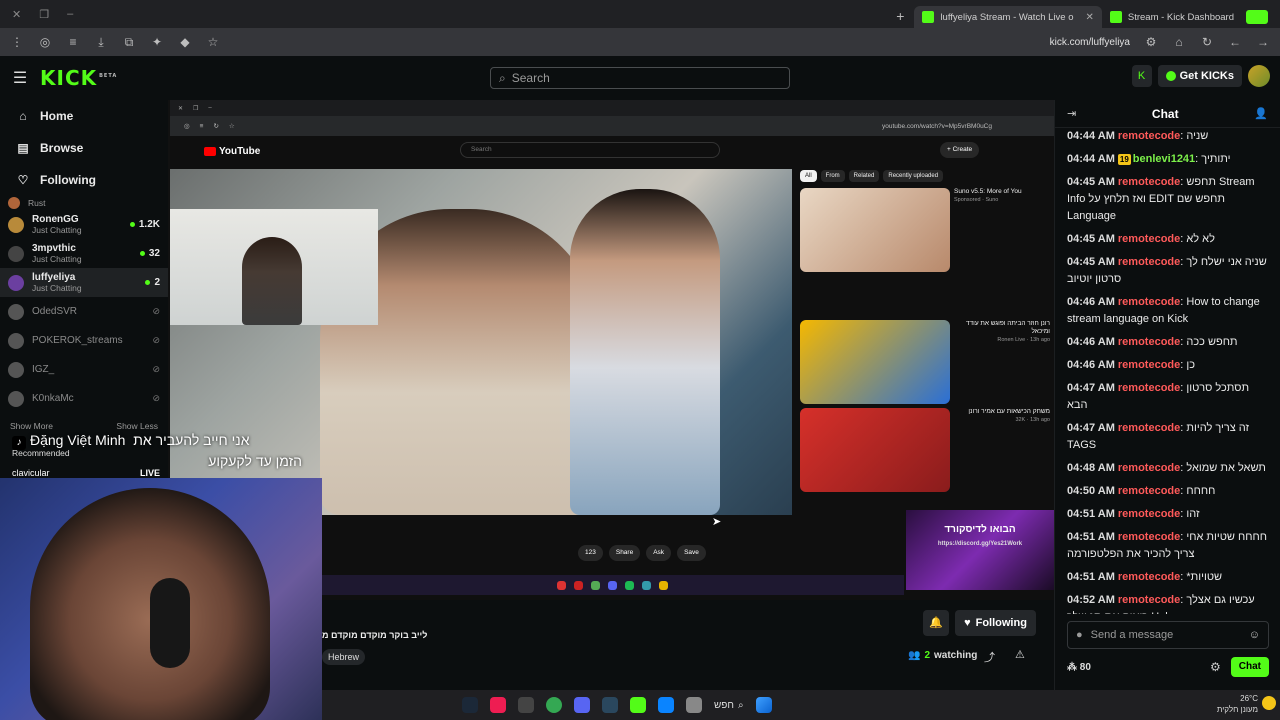 The image size is (1280, 720). I want to click on url-field: kick.com/luffyeliya, so click(1090, 42).